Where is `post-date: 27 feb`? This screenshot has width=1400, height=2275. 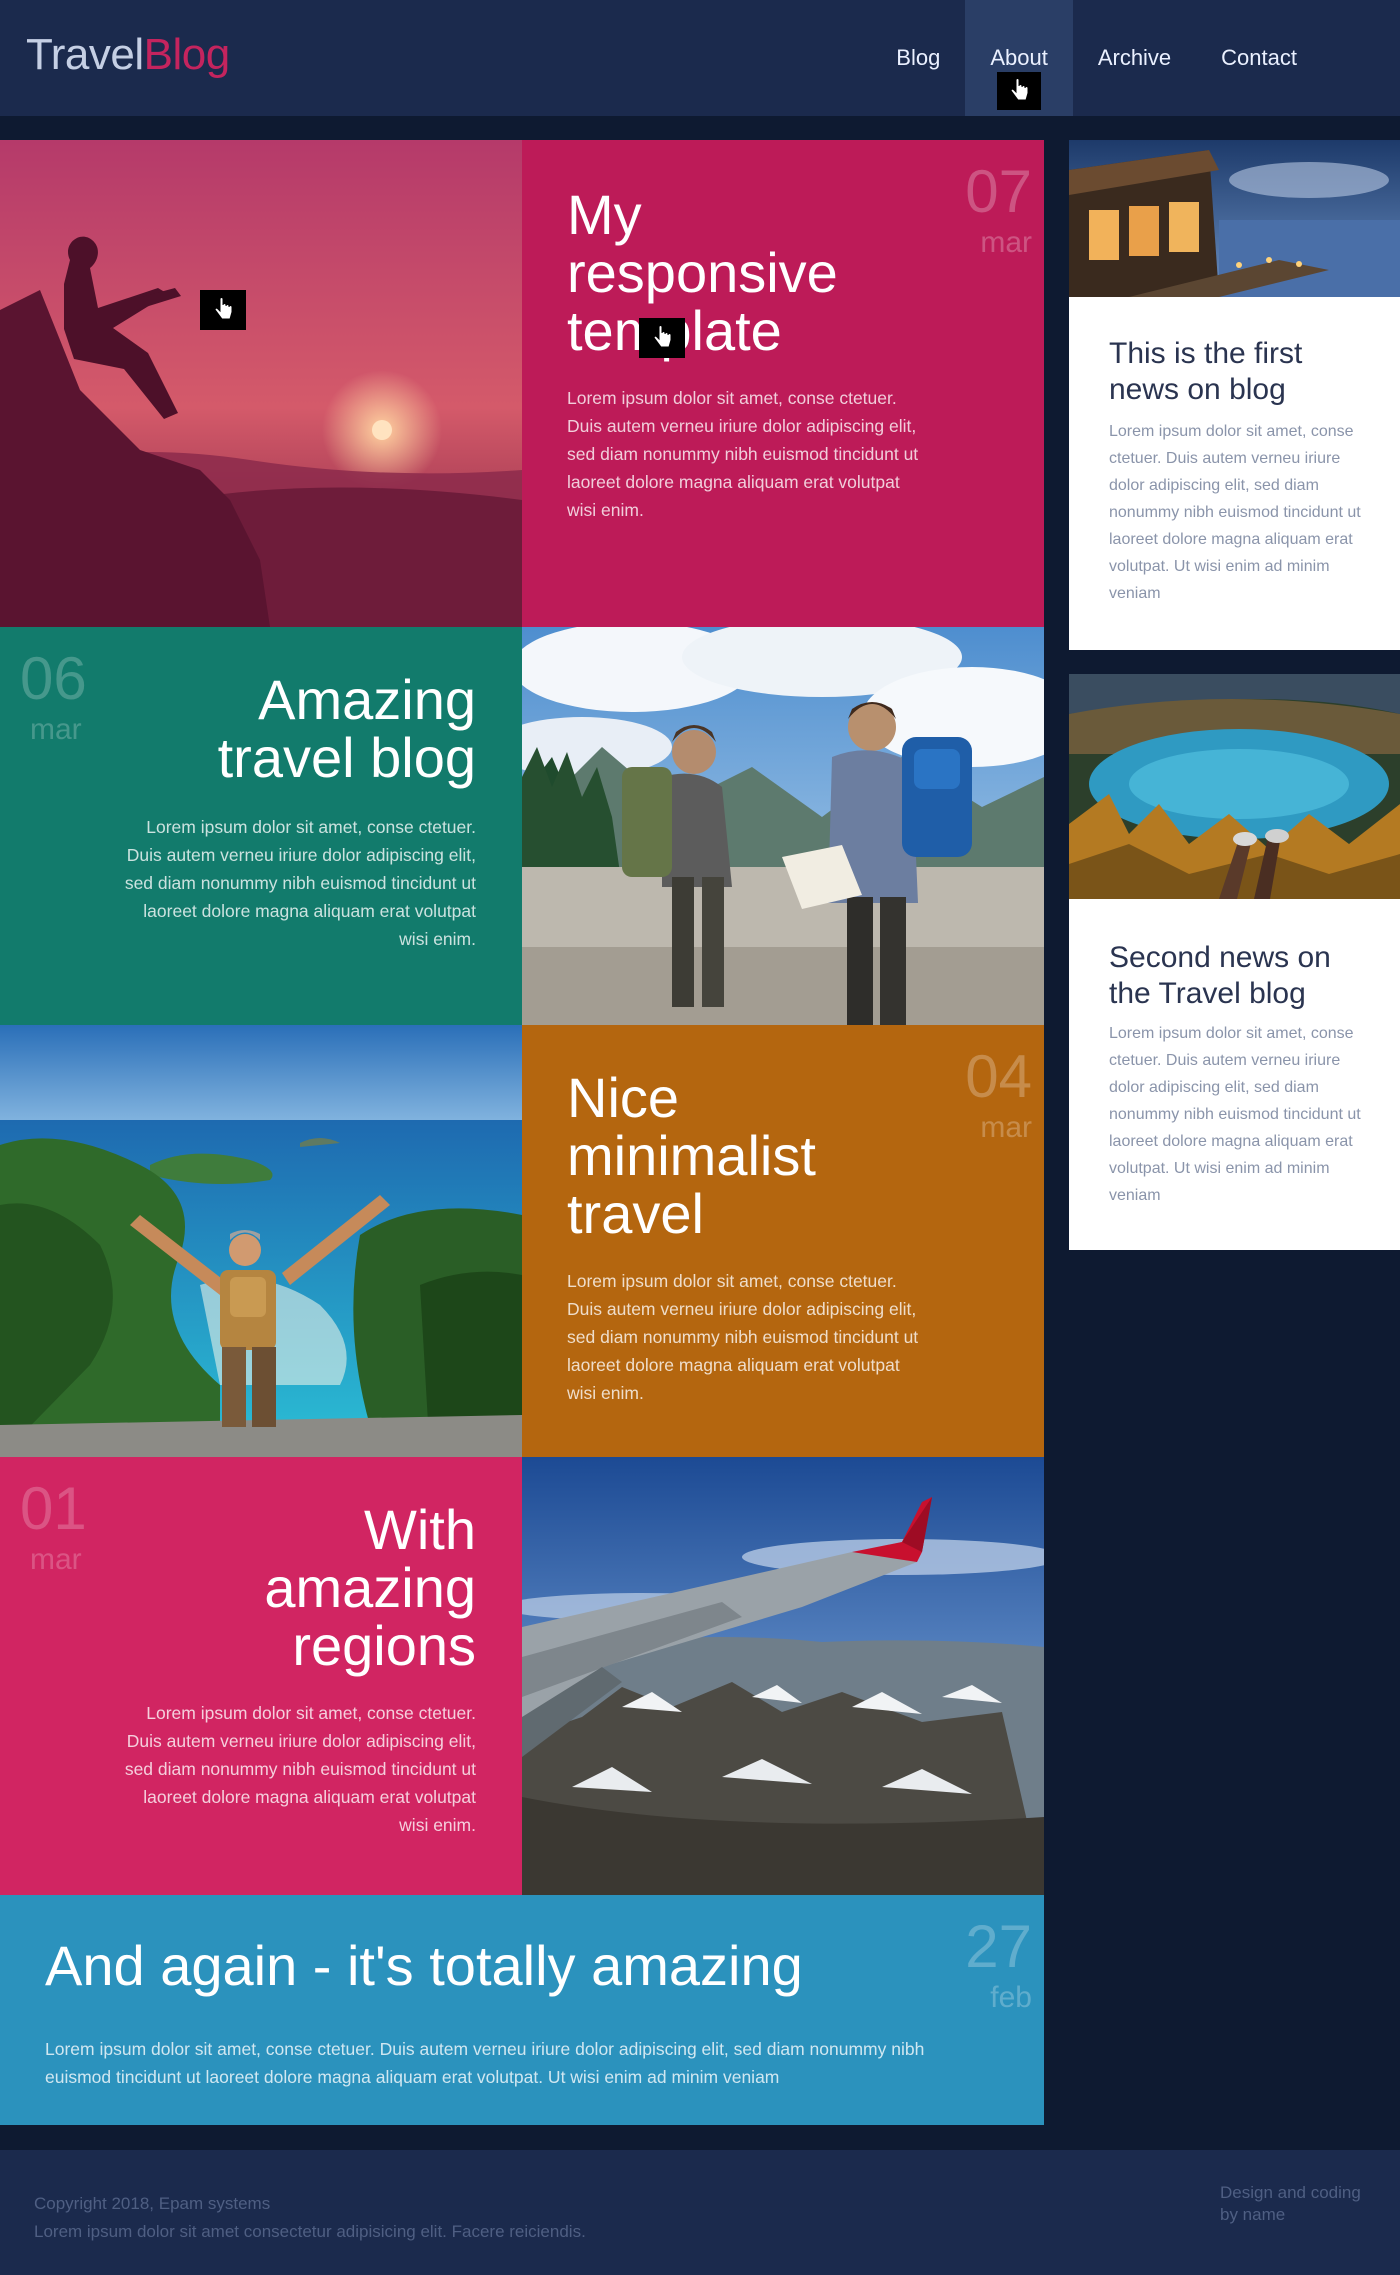 post-date: 27 feb is located at coordinates (998, 1965).